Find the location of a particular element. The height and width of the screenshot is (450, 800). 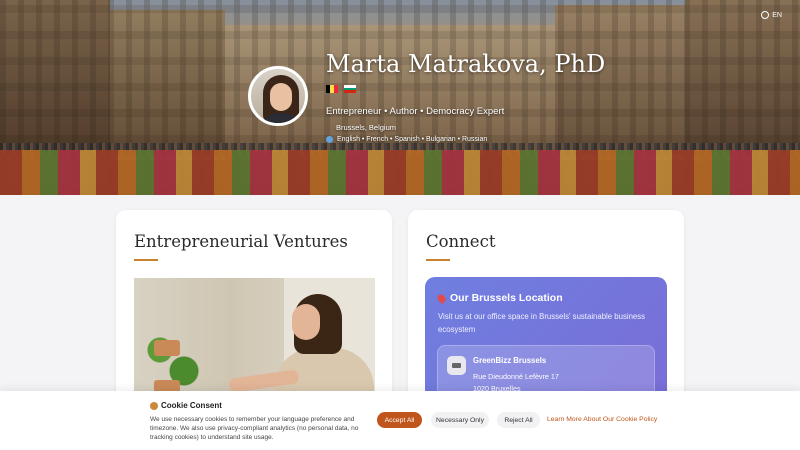

cookie-policy-link: Learn More About Our Cookie Policy is located at coordinates (602, 419).